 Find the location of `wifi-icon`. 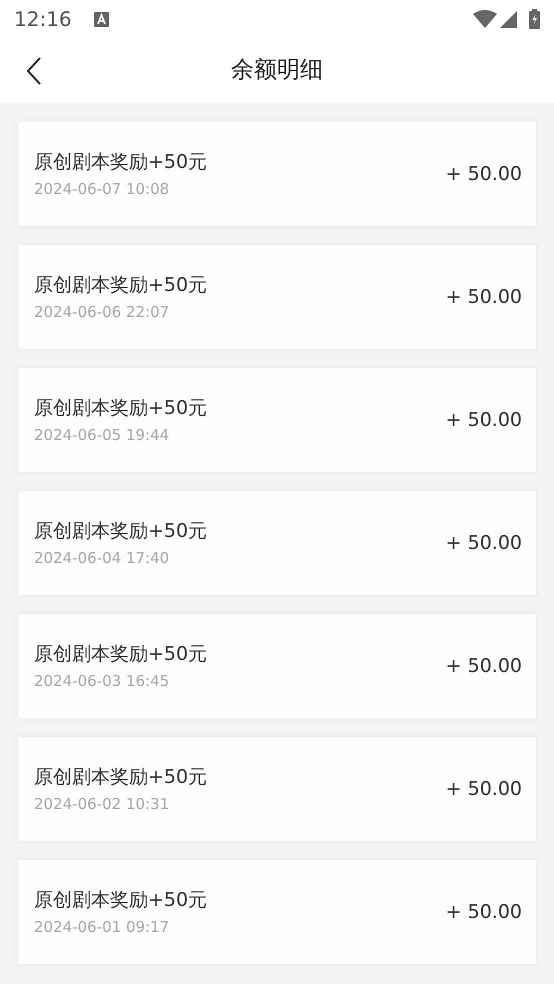

wifi-icon is located at coordinates (485, 19).